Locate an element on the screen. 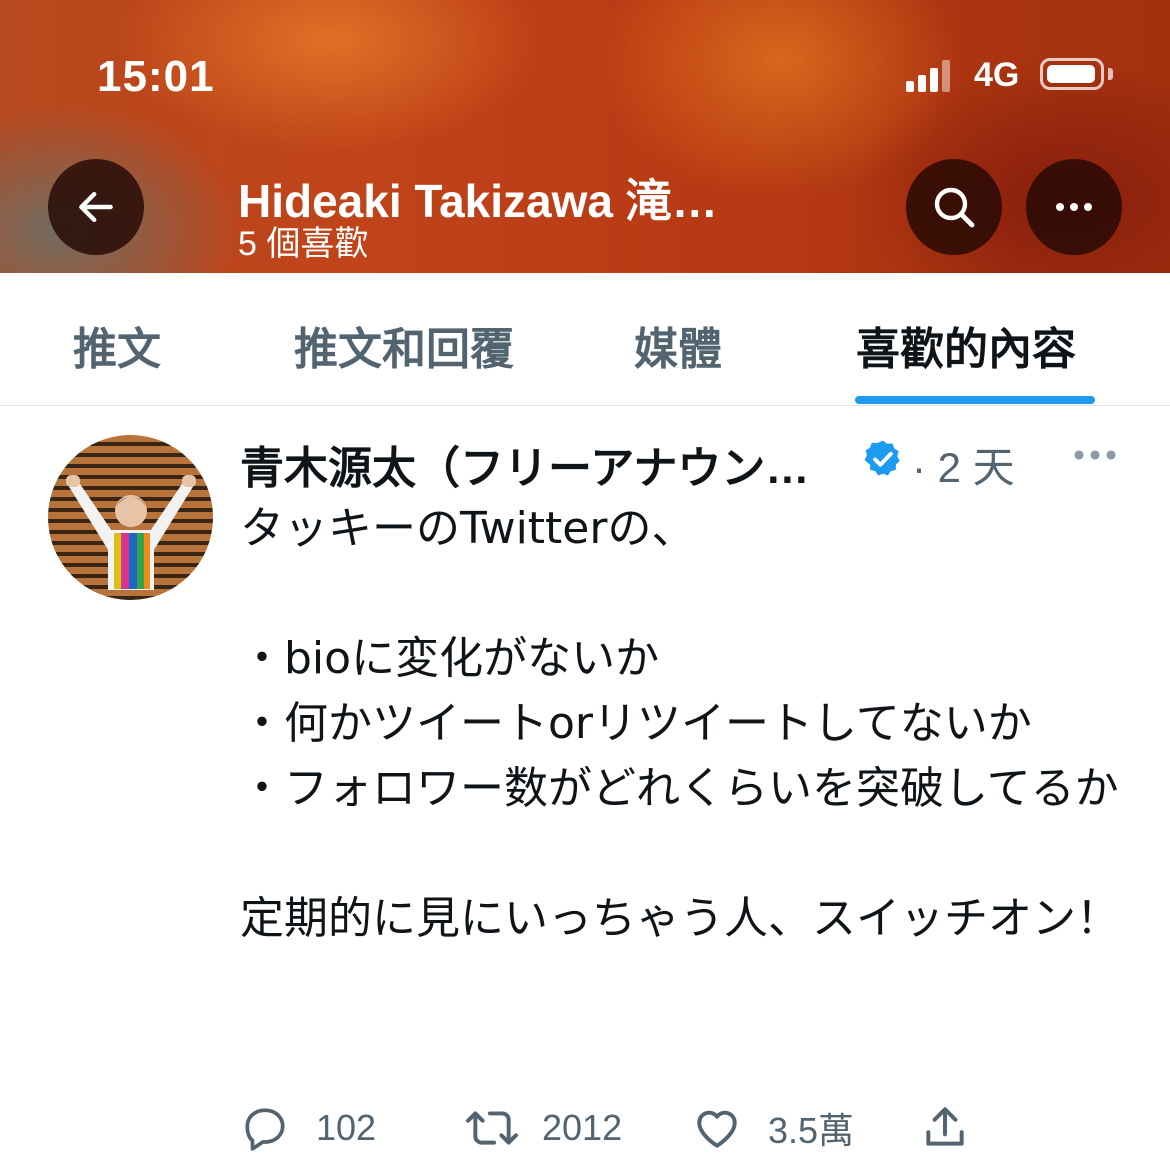 This screenshot has height=1169, width=1170. share-button is located at coordinates (945, 1128).